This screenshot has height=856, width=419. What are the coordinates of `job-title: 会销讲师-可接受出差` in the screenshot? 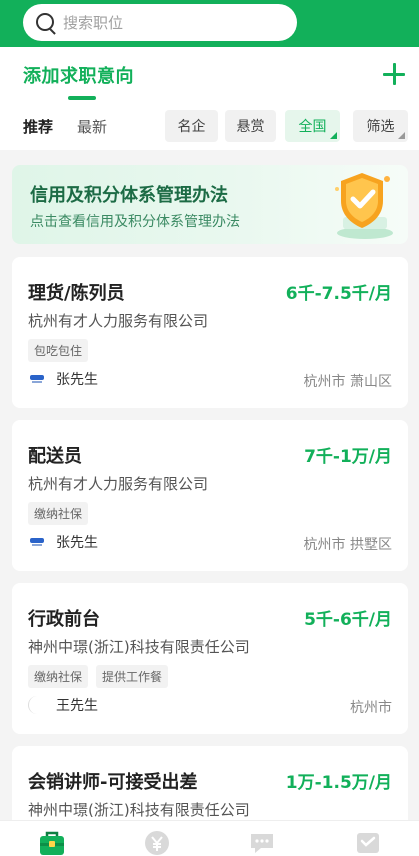 It's located at (113, 782).